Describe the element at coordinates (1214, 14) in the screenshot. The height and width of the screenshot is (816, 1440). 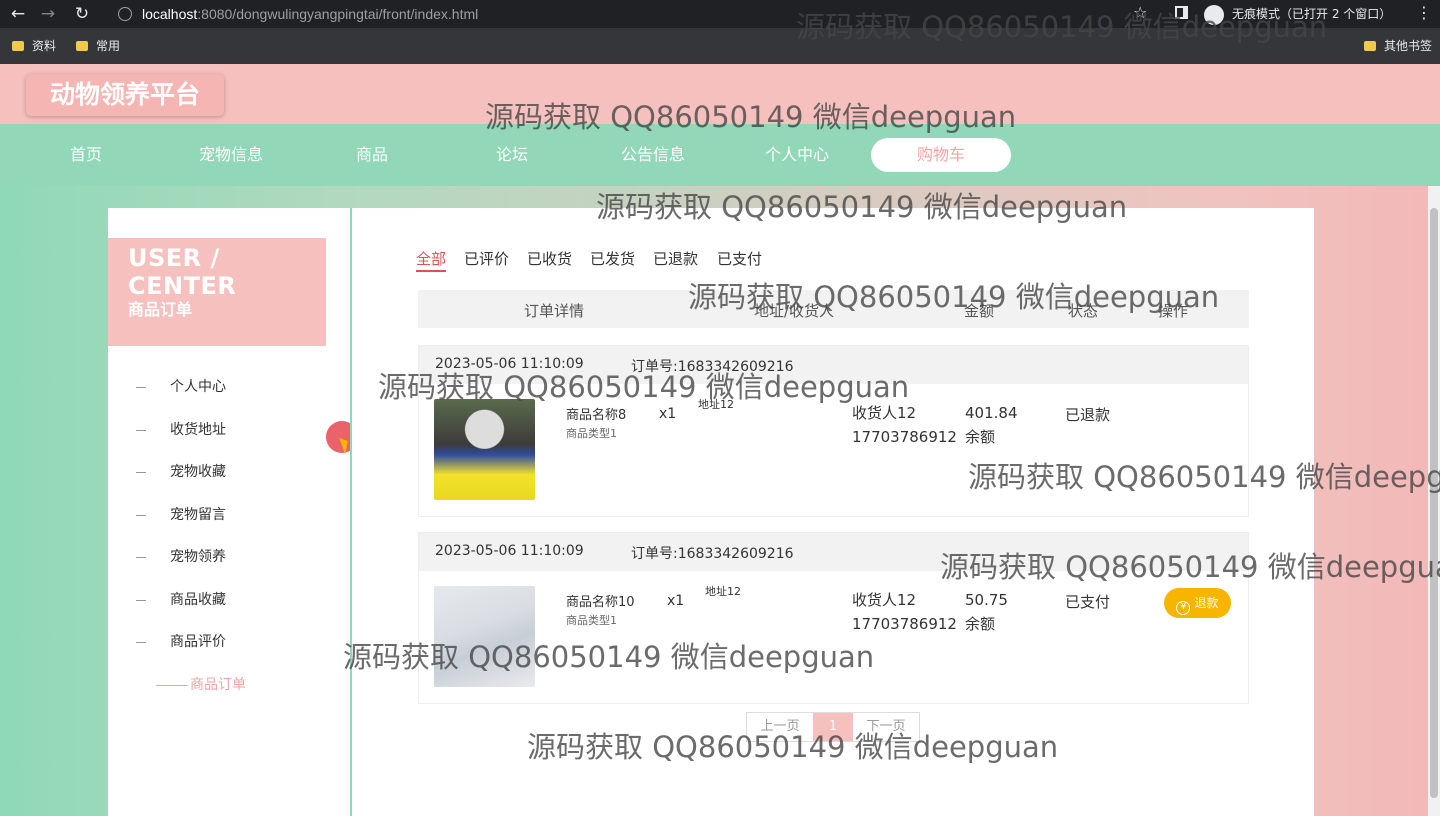
I see `incognito-icon` at that location.